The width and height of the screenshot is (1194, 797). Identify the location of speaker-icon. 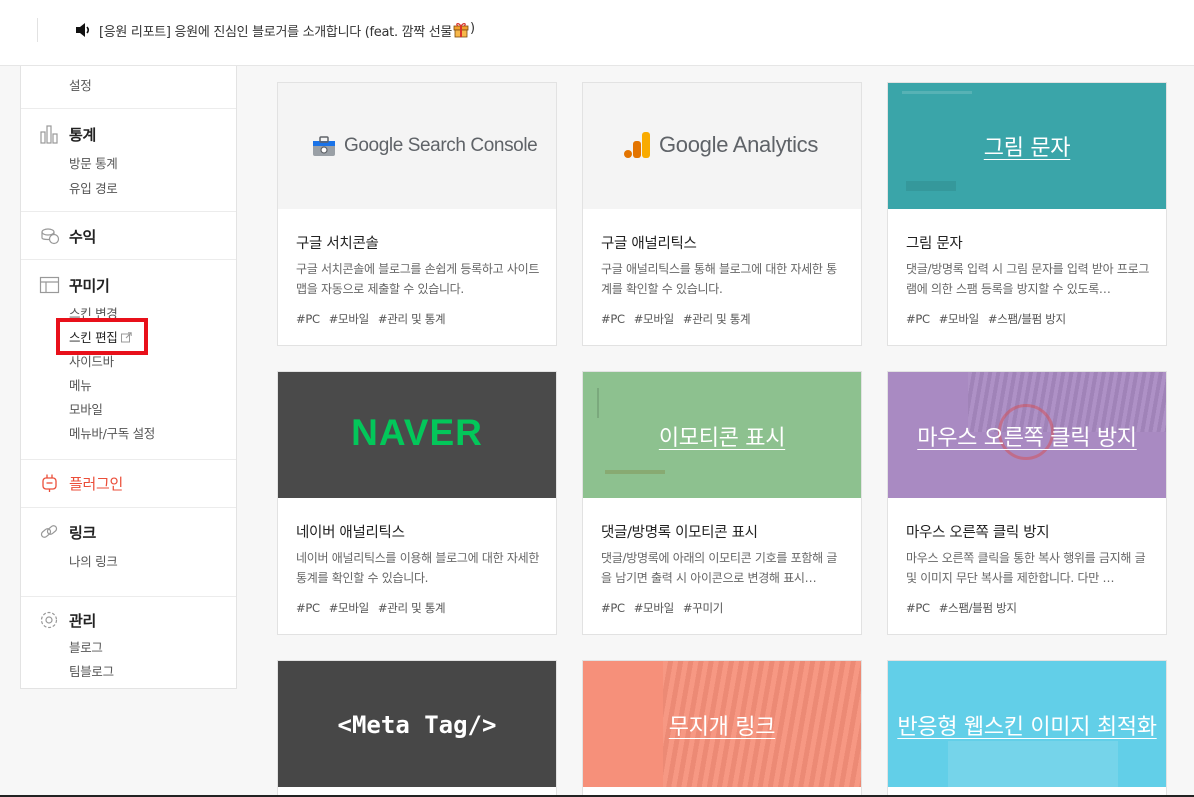
(83, 30).